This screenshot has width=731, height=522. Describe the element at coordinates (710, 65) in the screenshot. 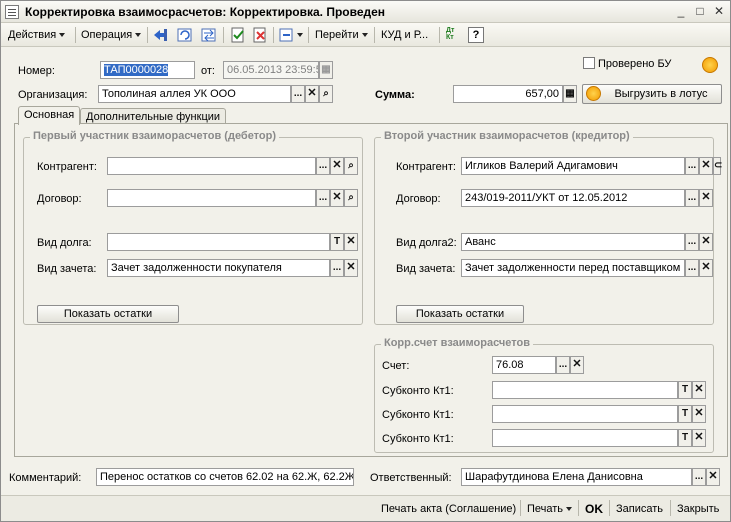

I see `lotus-icon` at that location.